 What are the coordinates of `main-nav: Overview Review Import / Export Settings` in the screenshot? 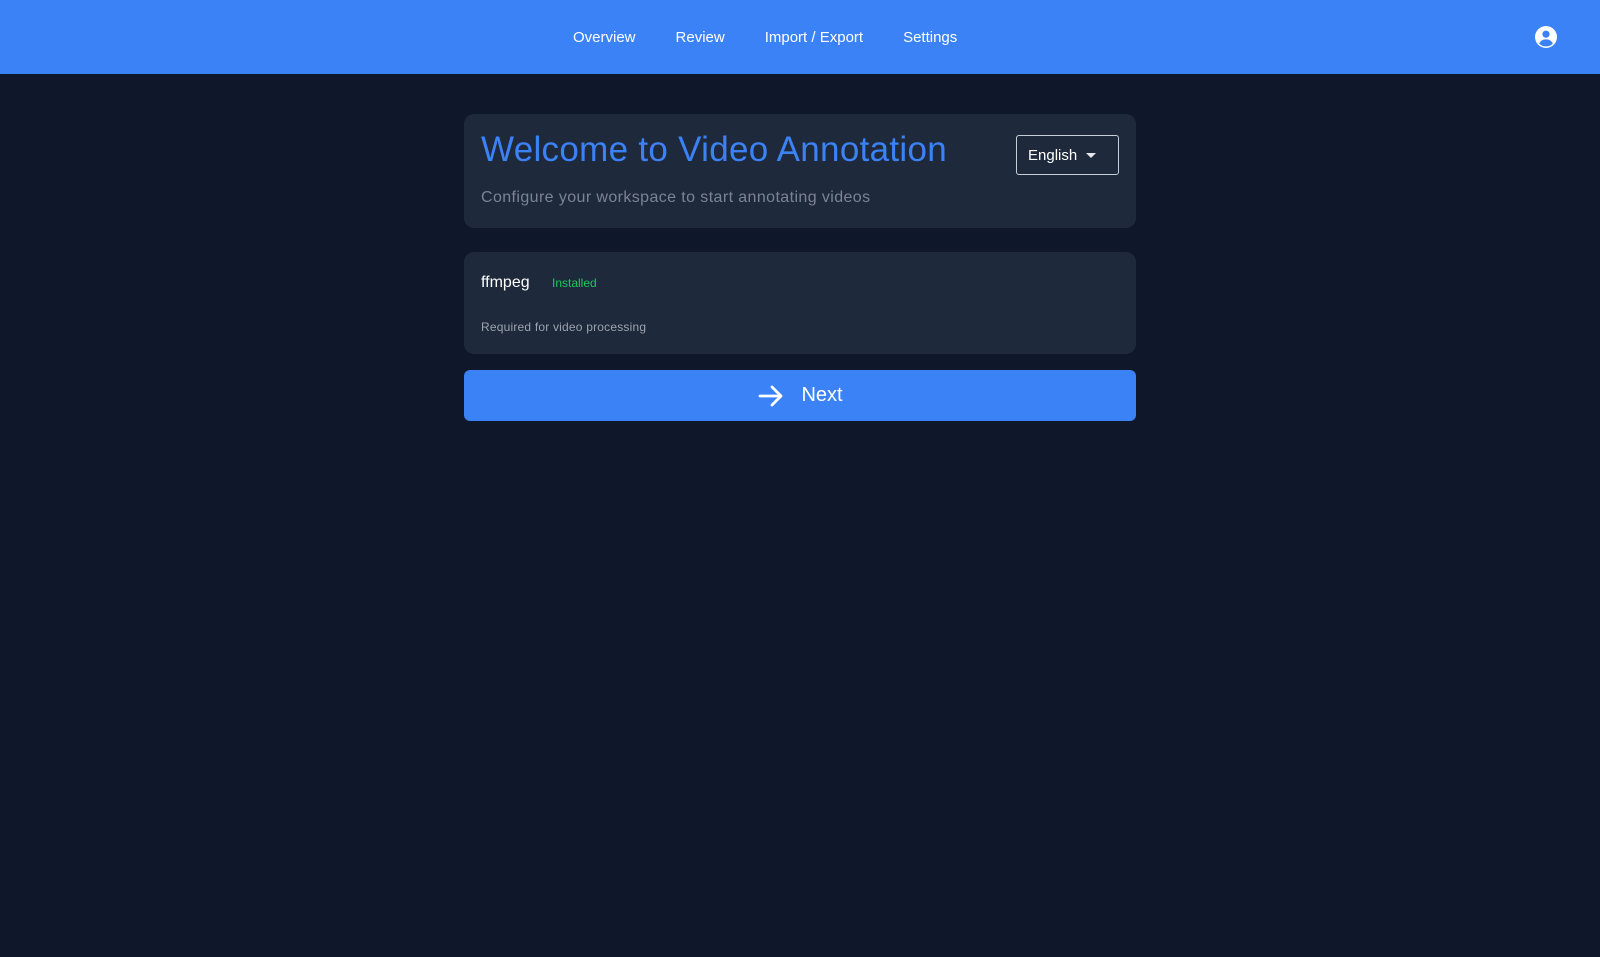 It's located at (765, 37).